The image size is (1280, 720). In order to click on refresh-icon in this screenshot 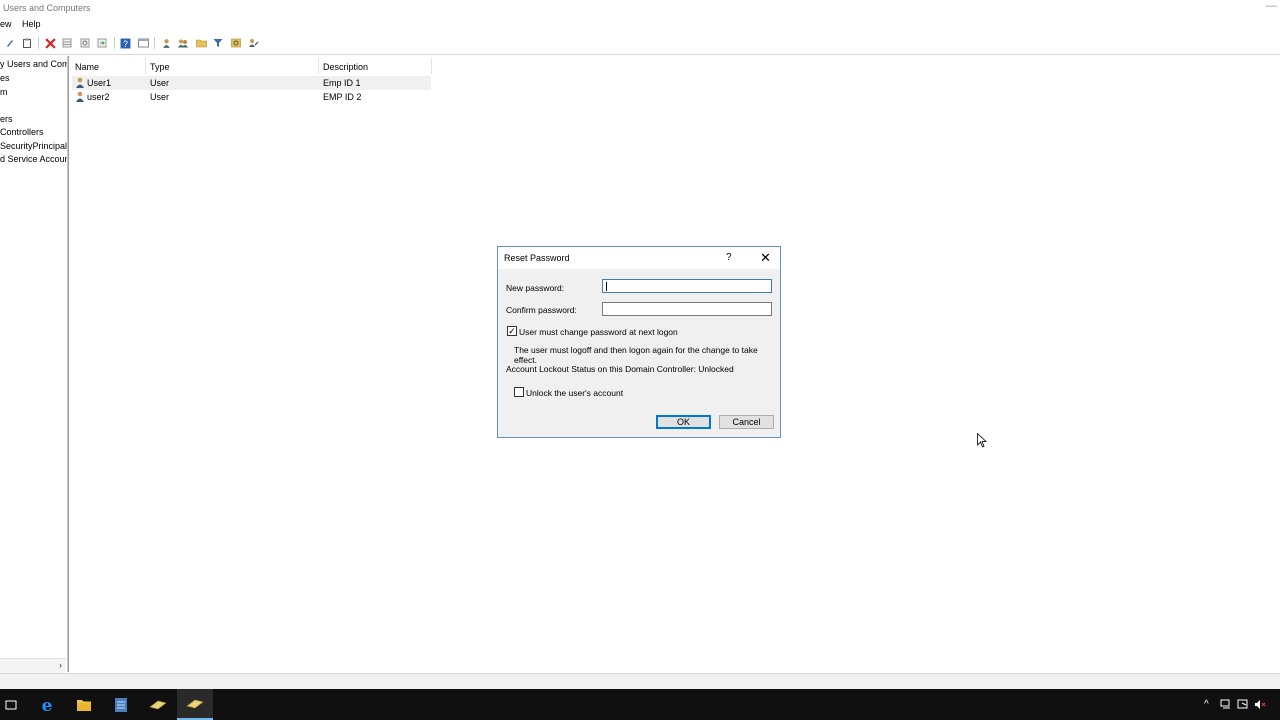, I will do `click(85, 43)`.